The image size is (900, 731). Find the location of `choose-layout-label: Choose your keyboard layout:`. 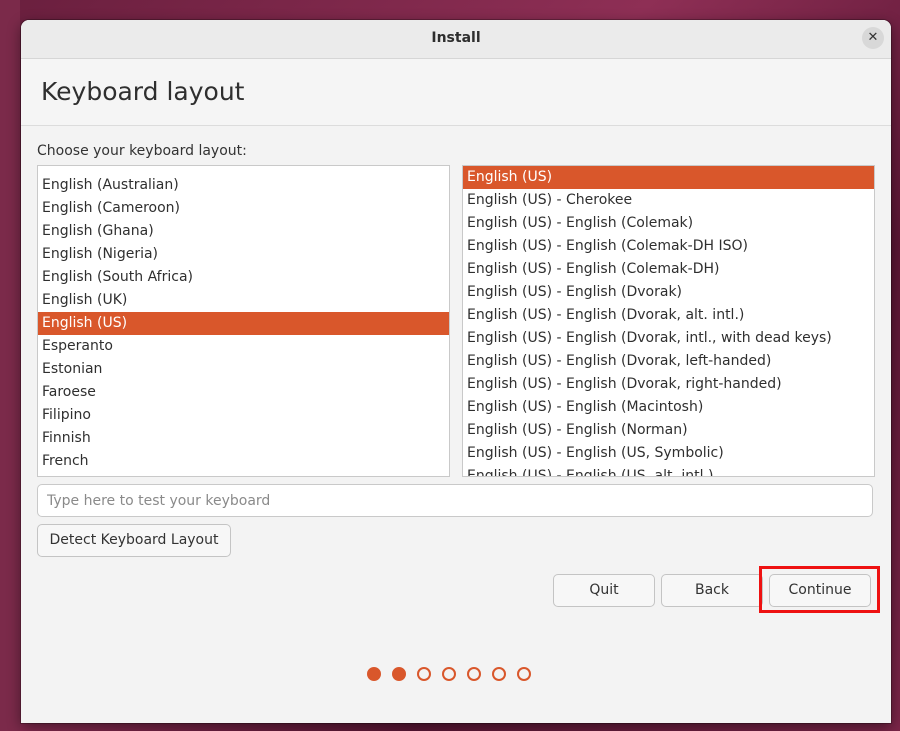

choose-layout-label: Choose your keyboard layout: is located at coordinates (142, 151).